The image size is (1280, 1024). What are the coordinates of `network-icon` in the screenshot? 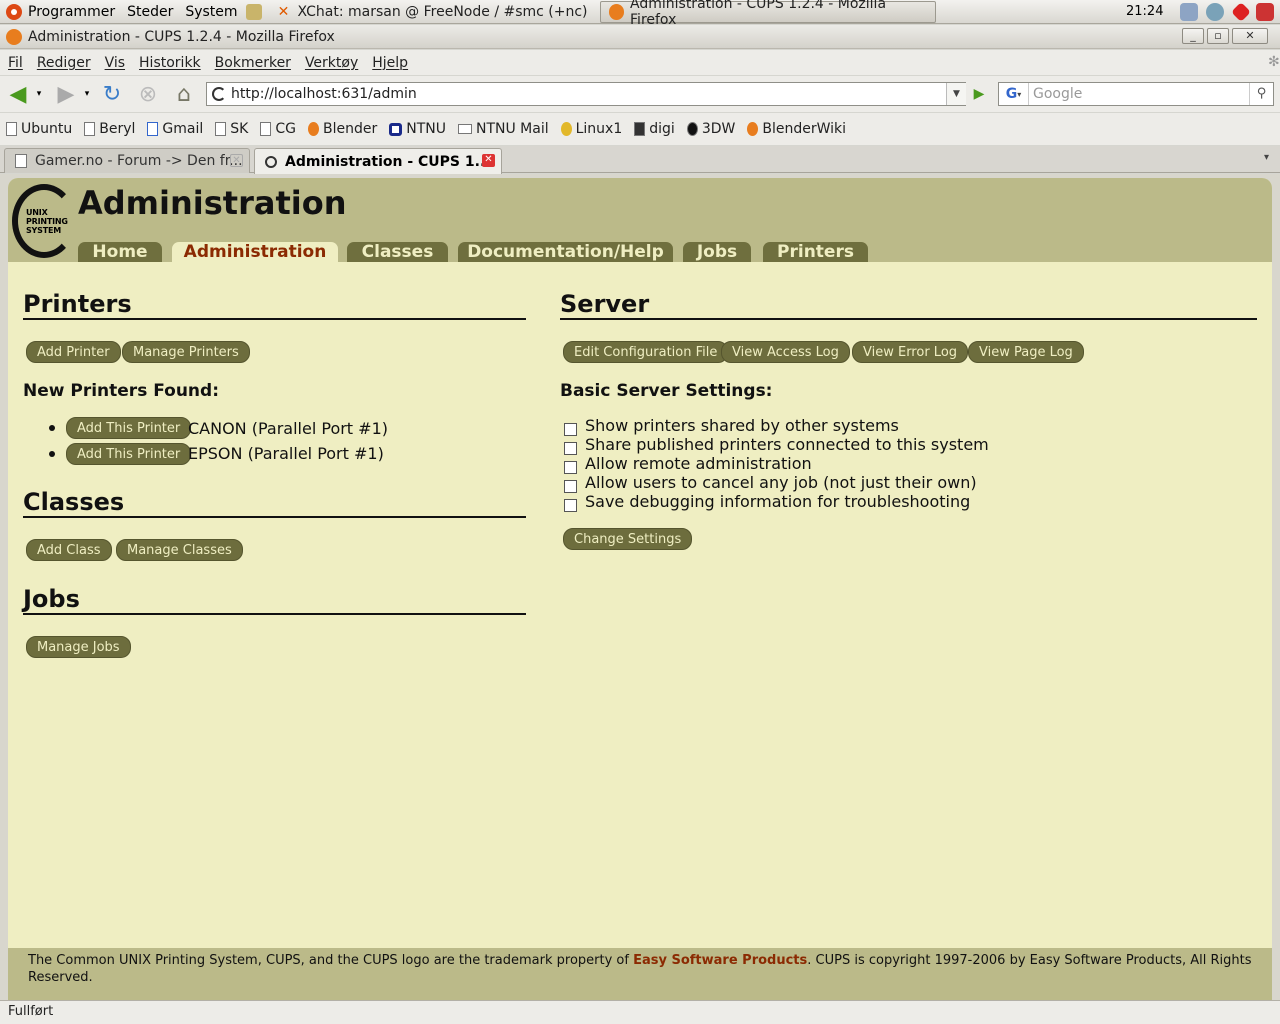 It's located at (1189, 12).